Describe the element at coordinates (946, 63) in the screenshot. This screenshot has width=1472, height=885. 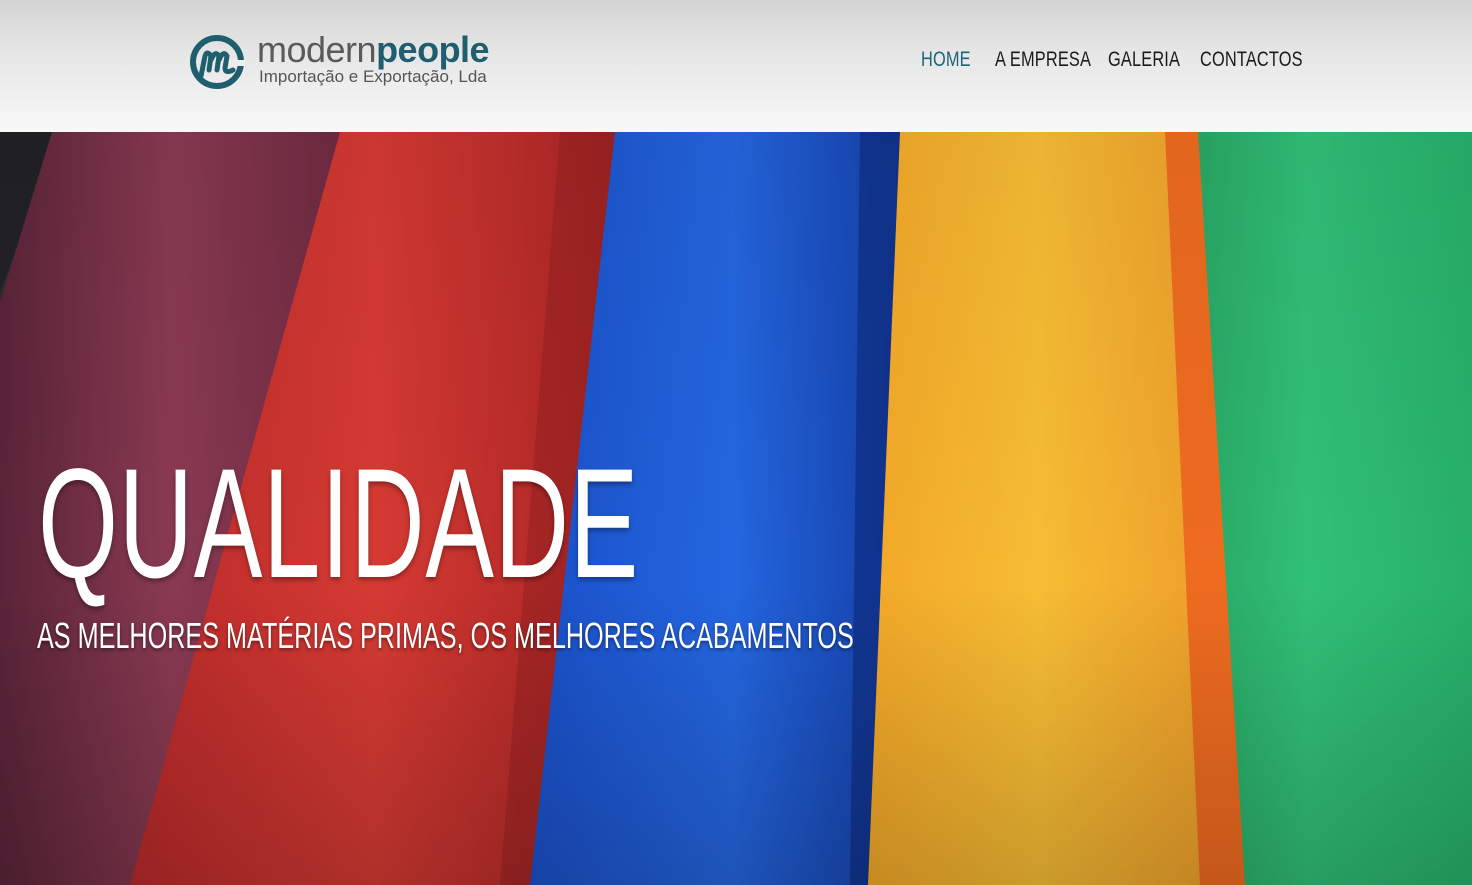
I see `nav-home: HOME` at that location.